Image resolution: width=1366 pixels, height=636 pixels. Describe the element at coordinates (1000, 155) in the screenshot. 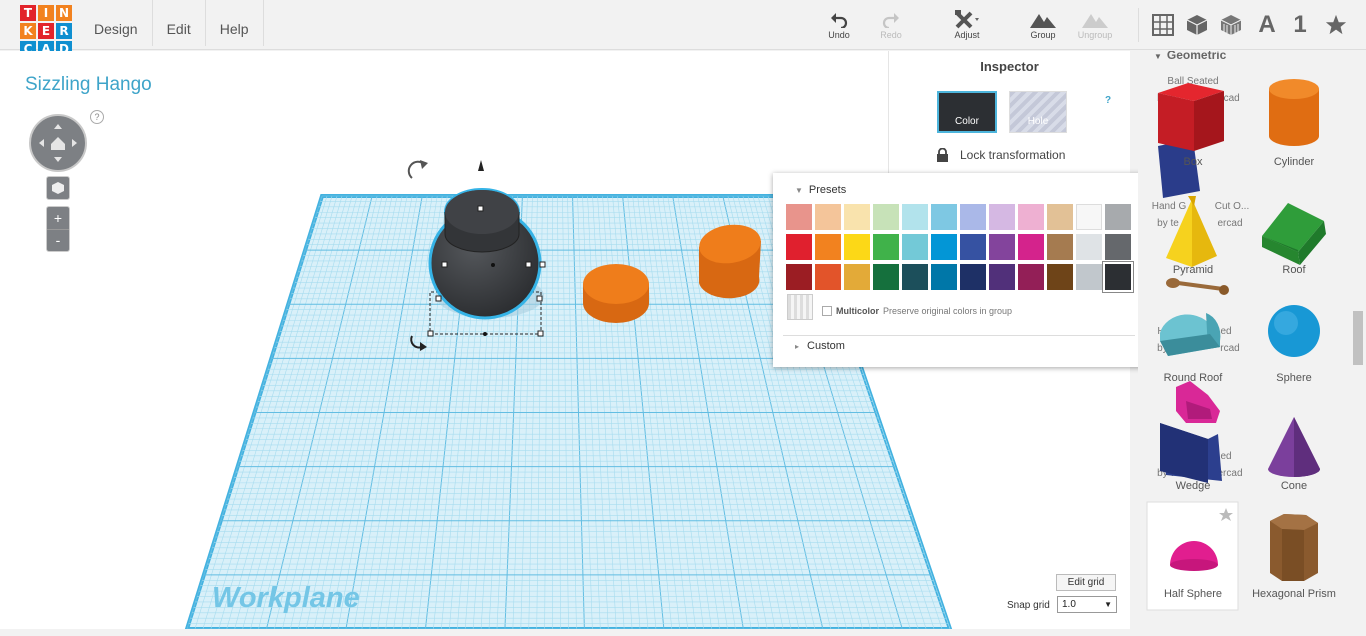

I see `lock-toggle: Lock transformation` at that location.